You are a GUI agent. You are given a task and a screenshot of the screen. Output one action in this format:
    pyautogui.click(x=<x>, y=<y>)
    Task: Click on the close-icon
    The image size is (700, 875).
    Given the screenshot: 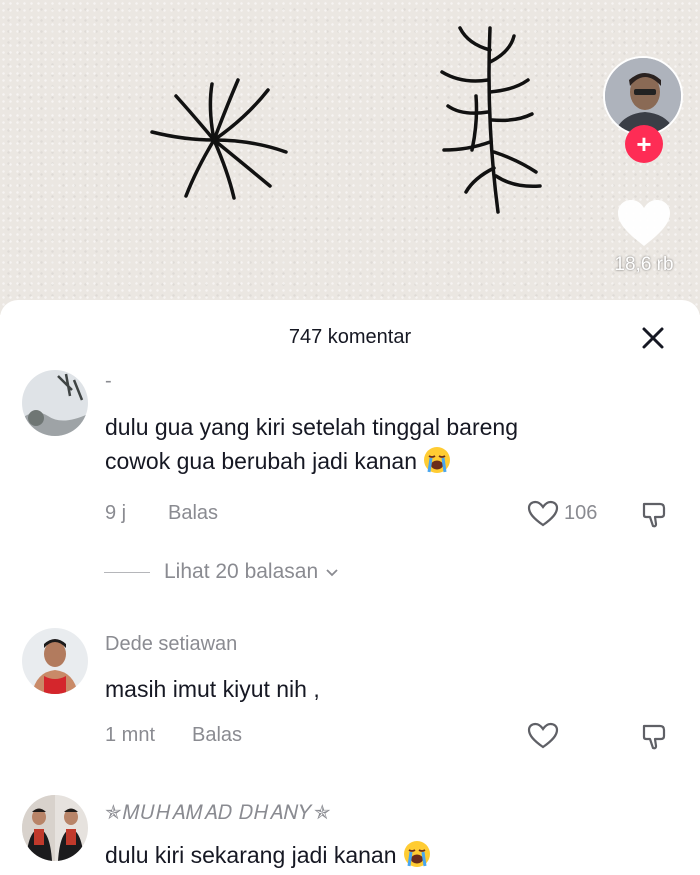 What is the action you would take?
    pyautogui.click(x=653, y=338)
    